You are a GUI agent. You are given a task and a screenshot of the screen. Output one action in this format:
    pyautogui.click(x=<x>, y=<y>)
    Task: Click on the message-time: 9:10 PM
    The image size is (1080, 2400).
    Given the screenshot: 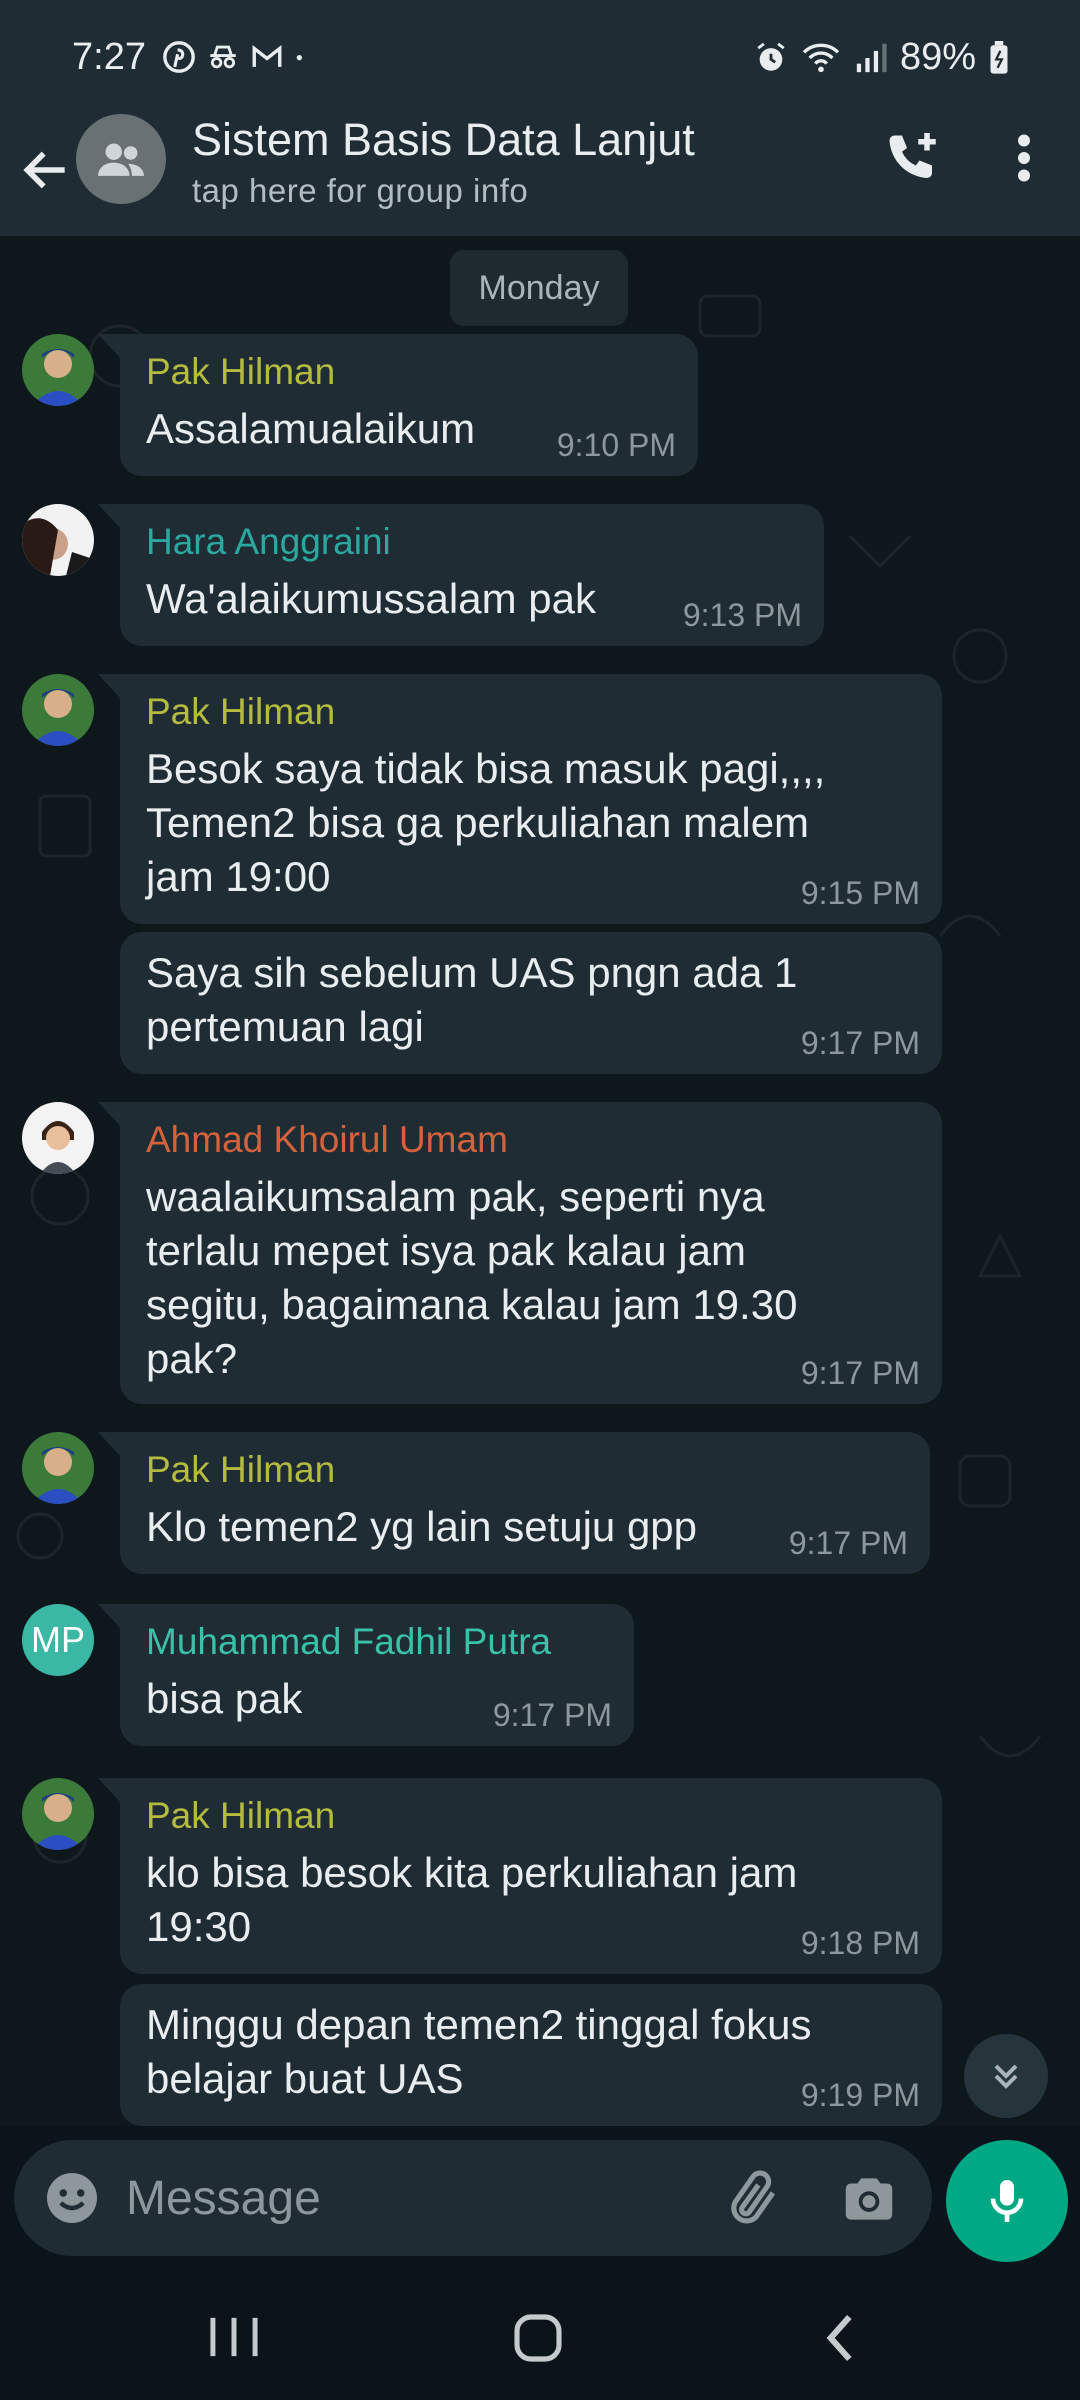 What is the action you would take?
    pyautogui.click(x=616, y=445)
    